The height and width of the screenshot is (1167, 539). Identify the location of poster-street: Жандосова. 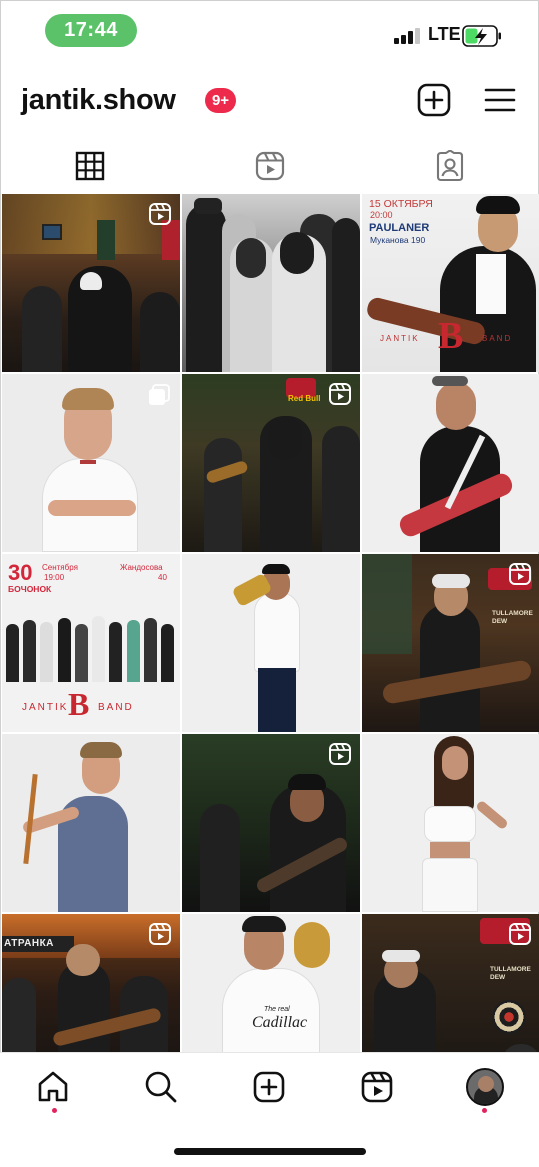
(141, 567).